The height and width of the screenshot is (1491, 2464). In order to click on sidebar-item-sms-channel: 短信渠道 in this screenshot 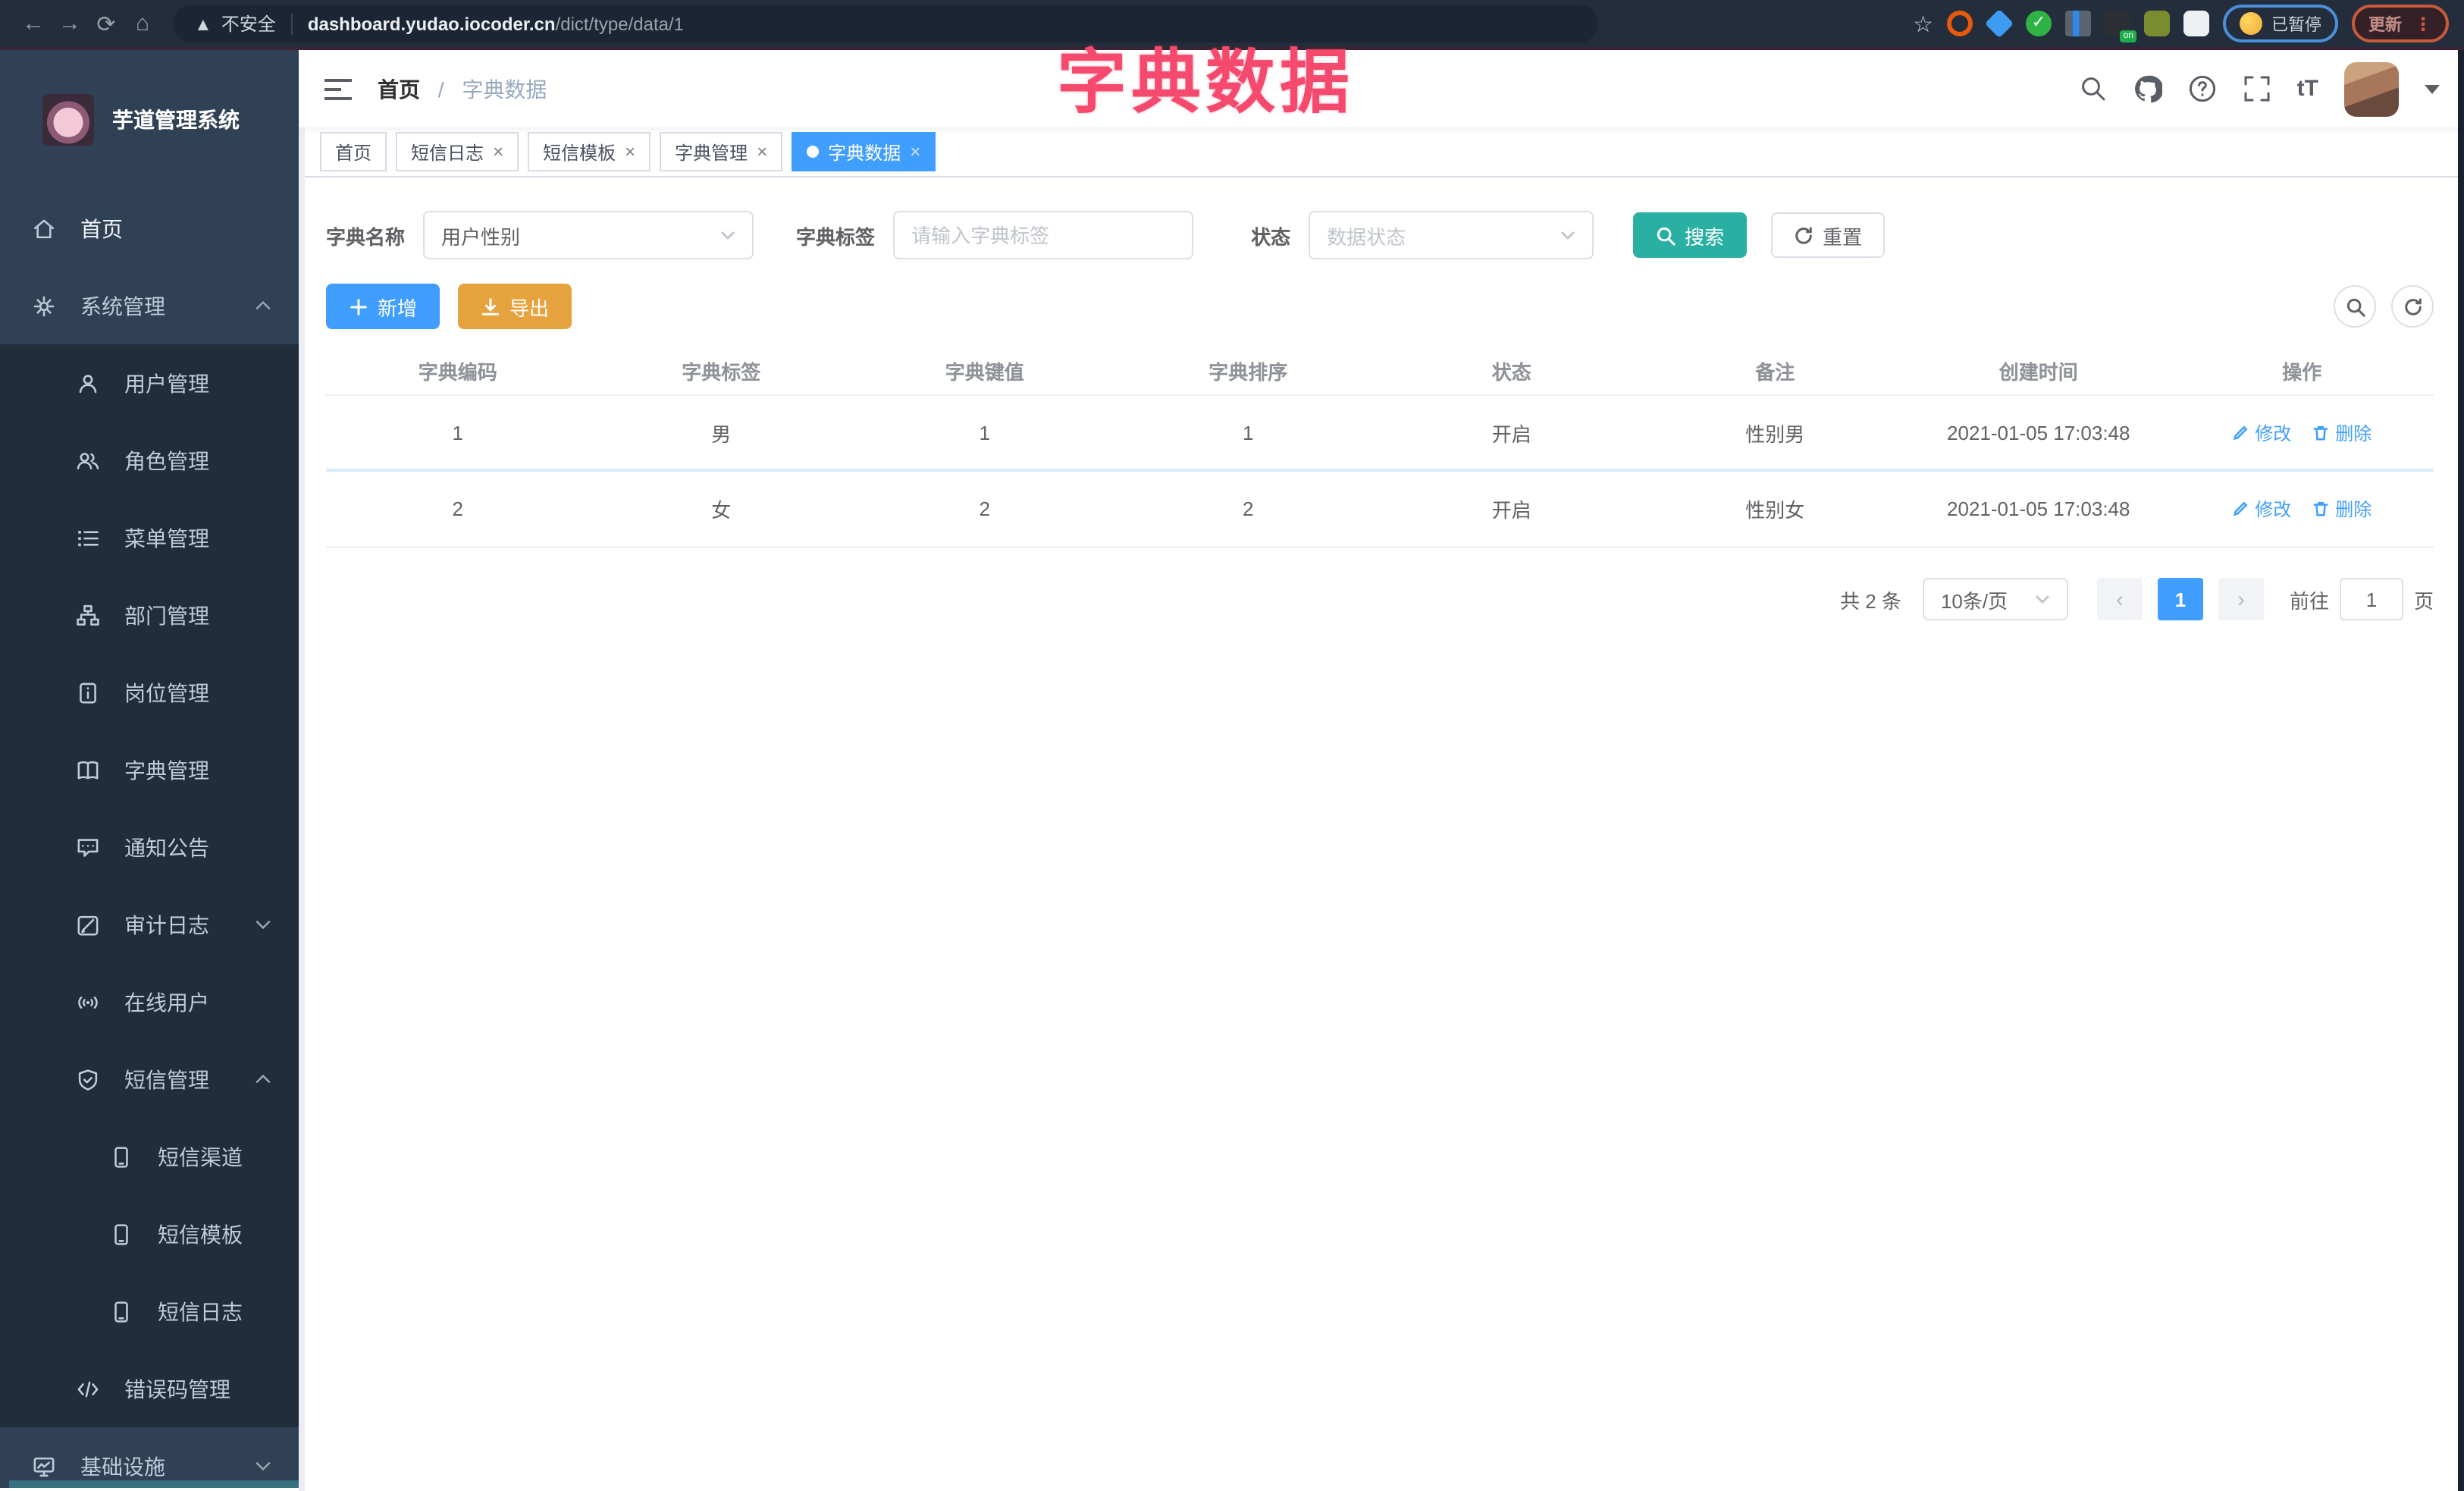, I will do `click(150, 1156)`.